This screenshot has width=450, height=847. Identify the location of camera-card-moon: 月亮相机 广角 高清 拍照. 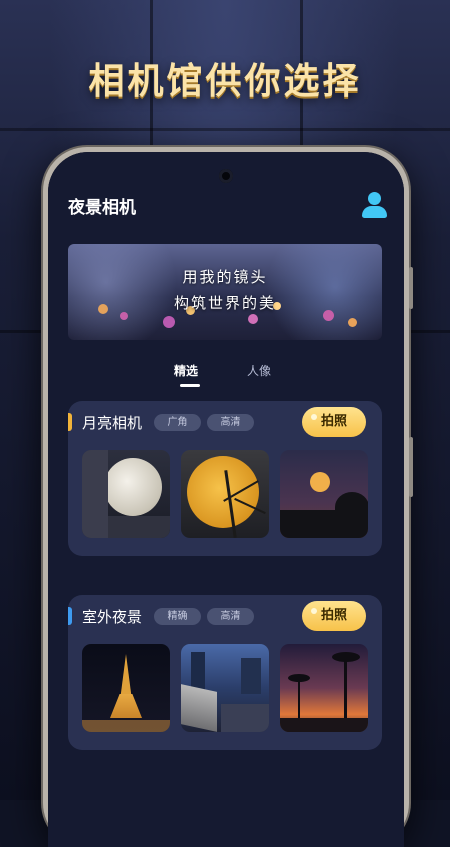
(225, 478).